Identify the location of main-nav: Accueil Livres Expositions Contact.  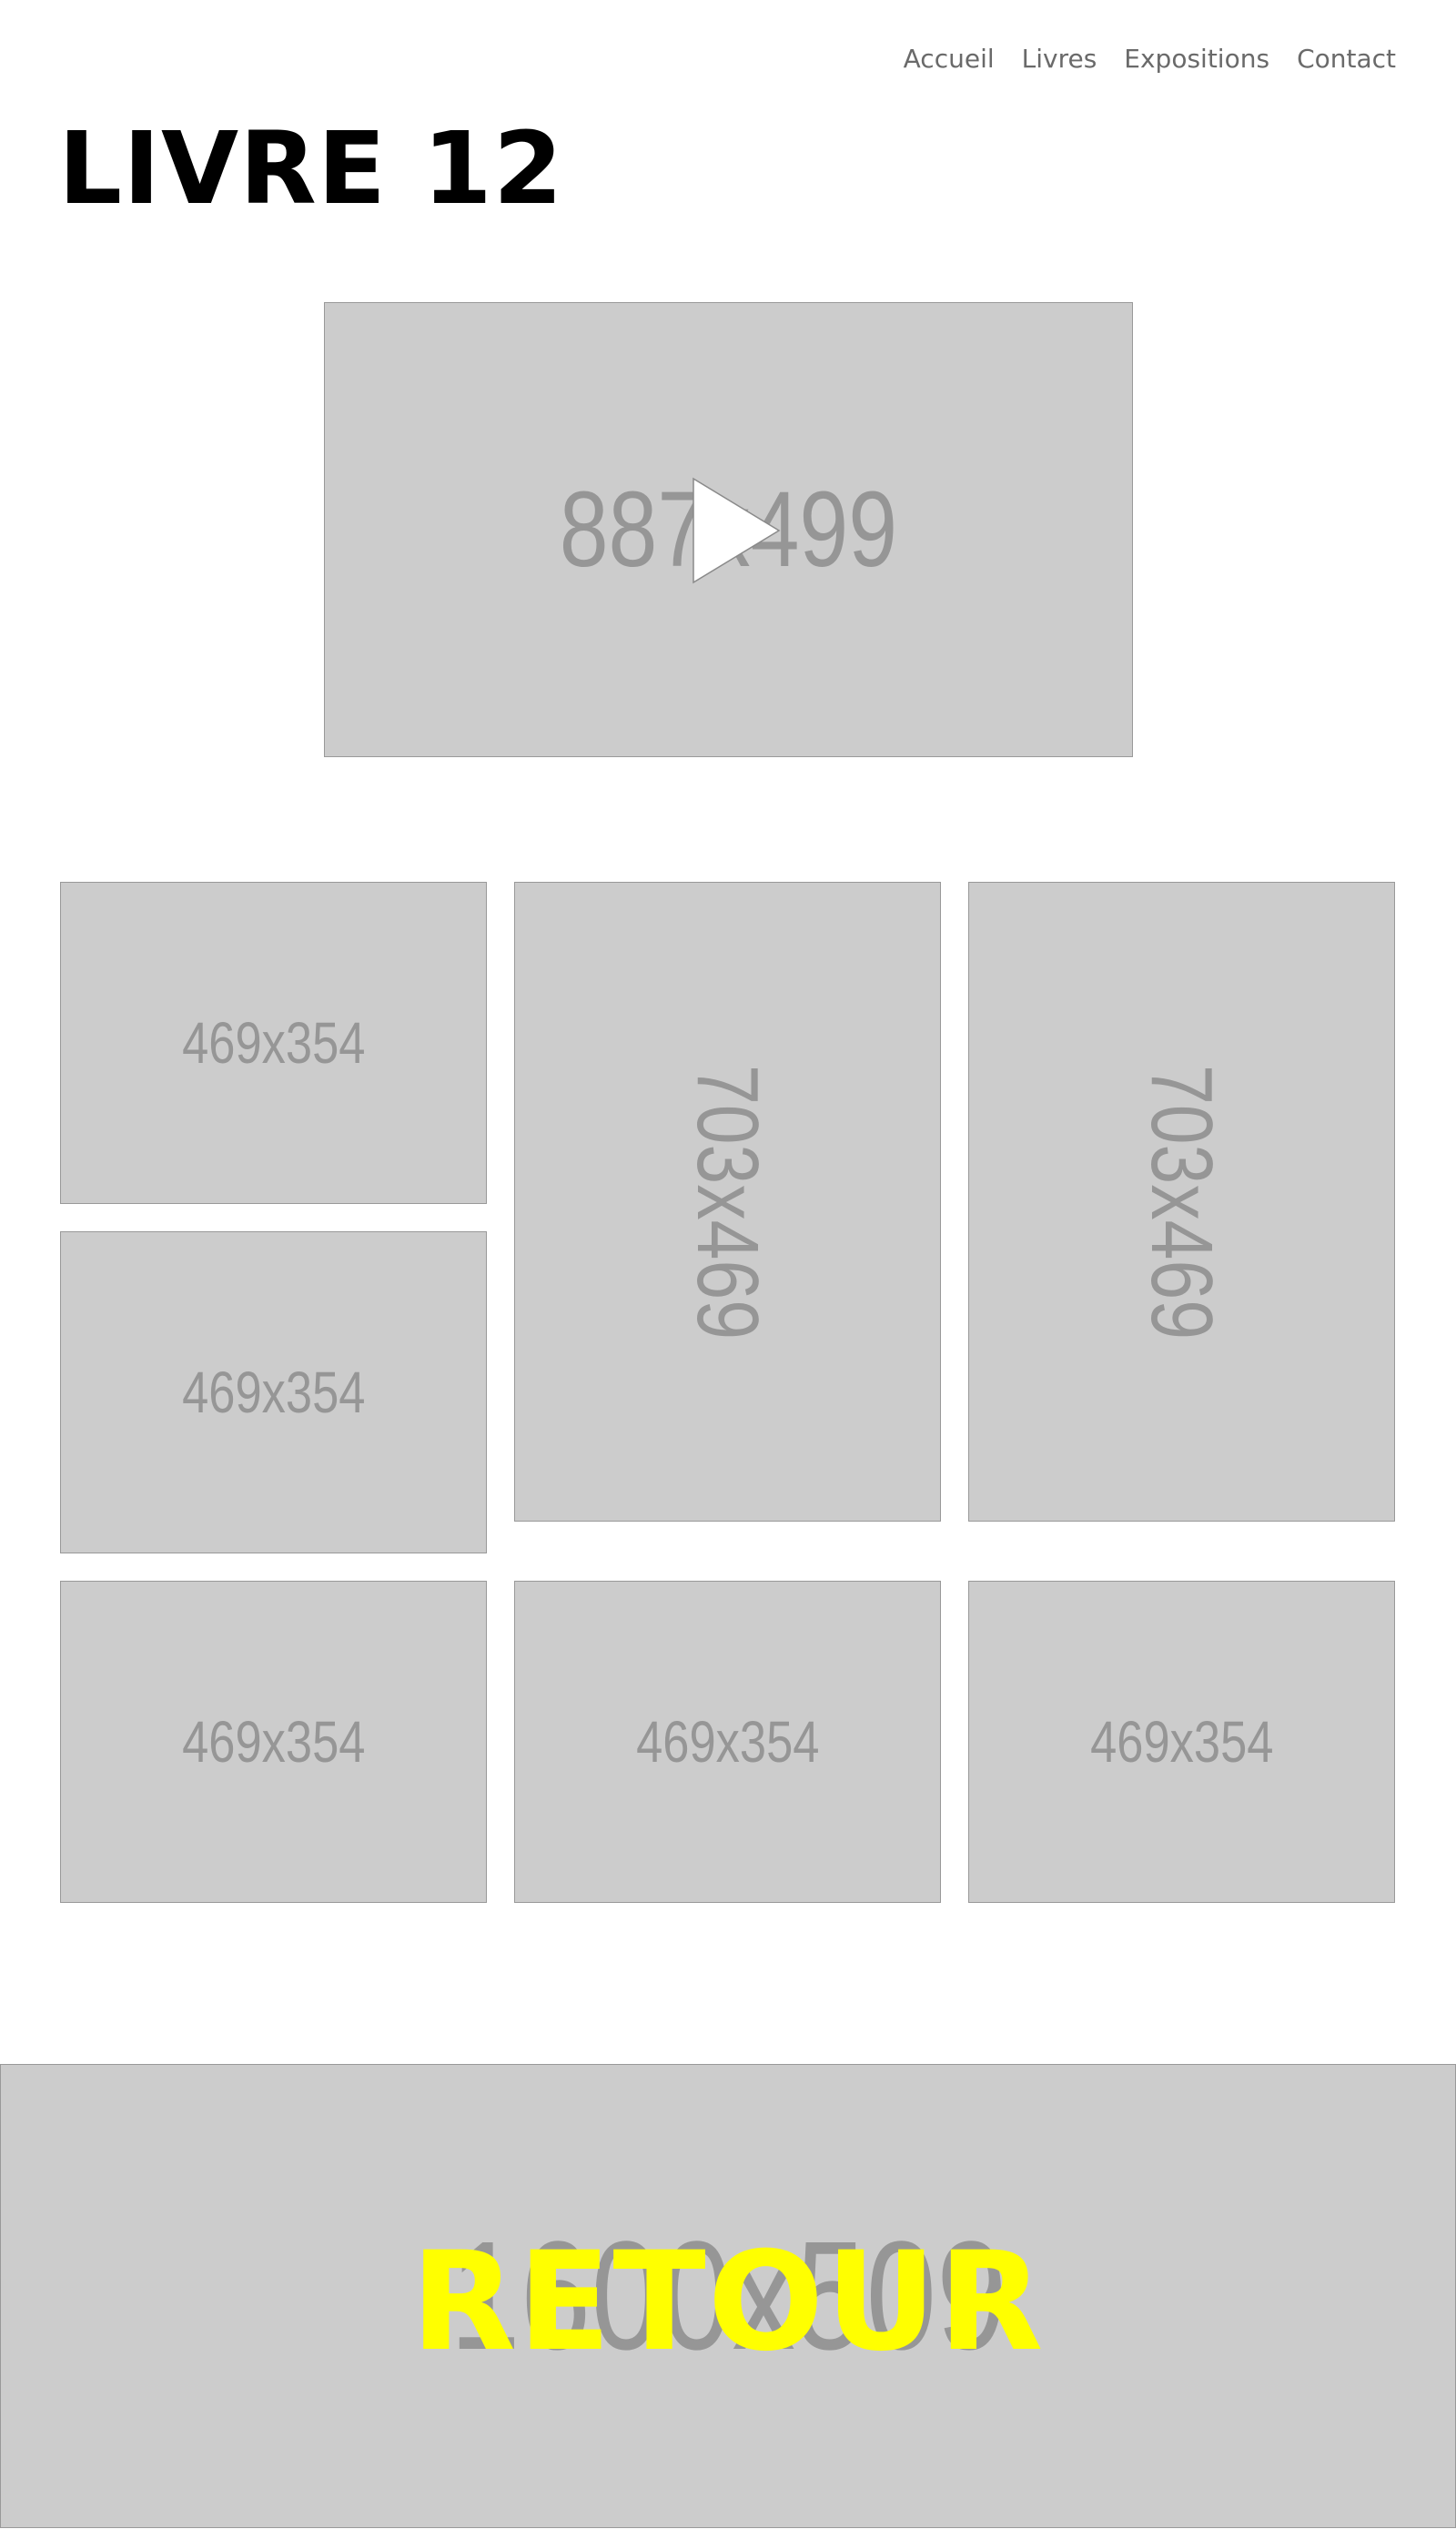
(1150, 59).